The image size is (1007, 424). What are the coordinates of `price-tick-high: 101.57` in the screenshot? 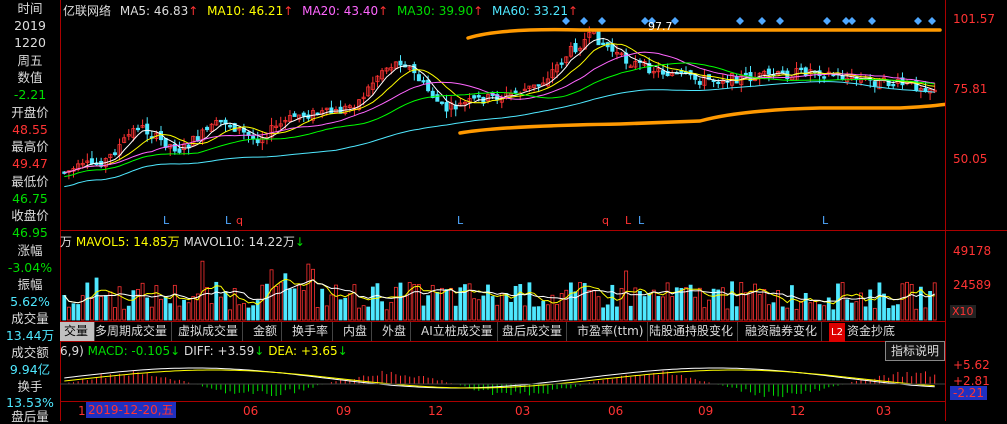 It's located at (974, 19).